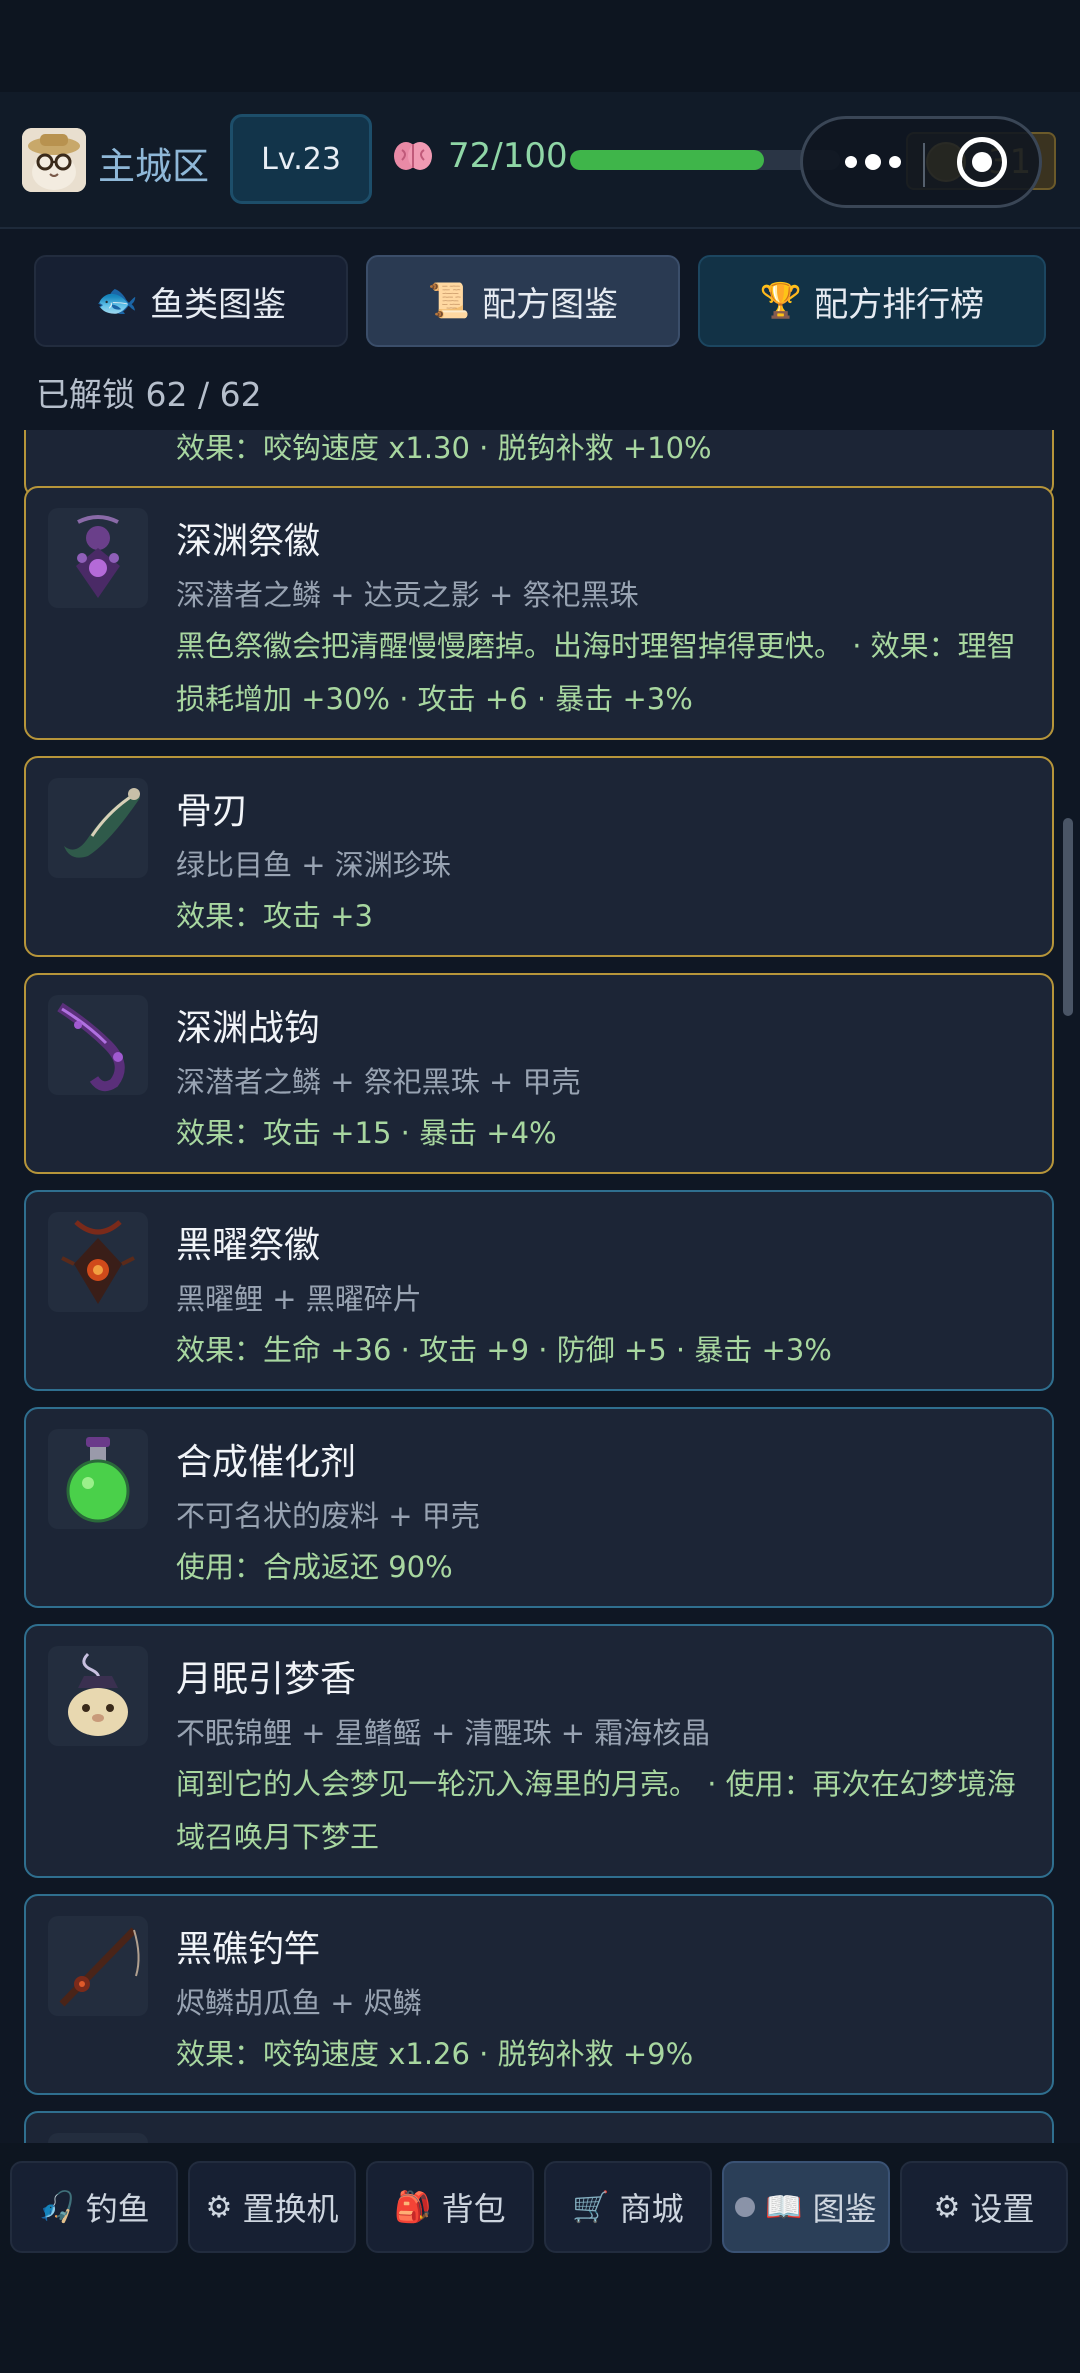  What do you see at coordinates (550, 304) in the screenshot?
I see `tab-label: 配方图鉴` at bounding box center [550, 304].